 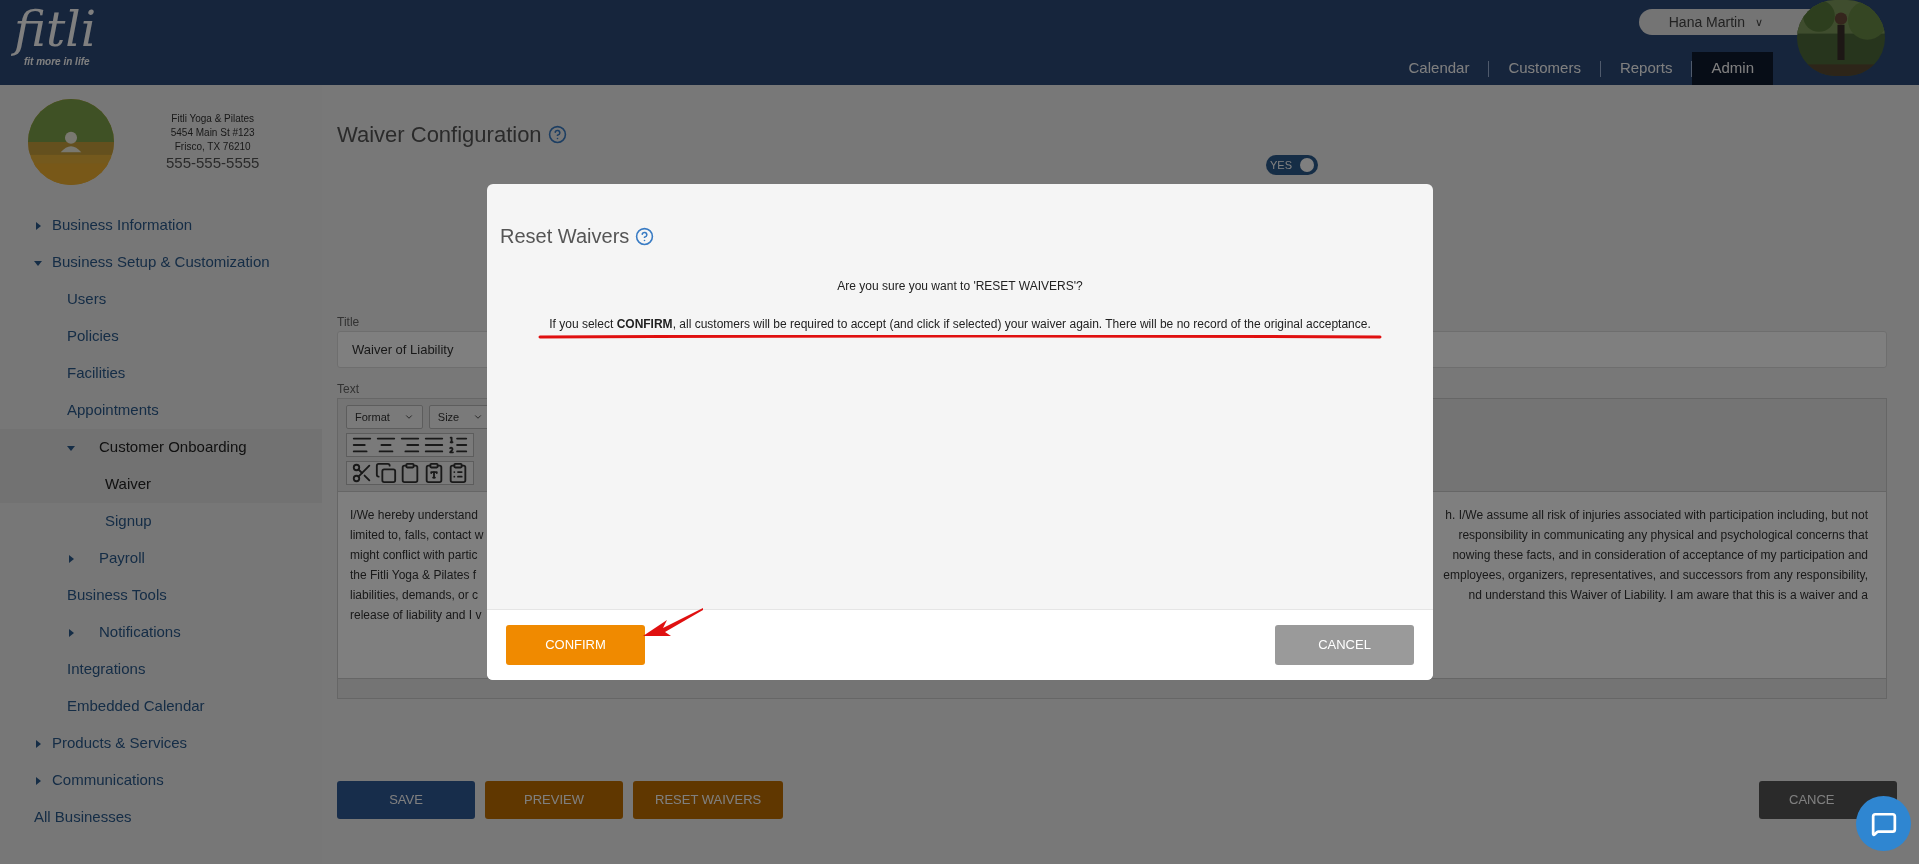 What do you see at coordinates (161, 558) in the screenshot?
I see `sidebar-item: Payroll` at bounding box center [161, 558].